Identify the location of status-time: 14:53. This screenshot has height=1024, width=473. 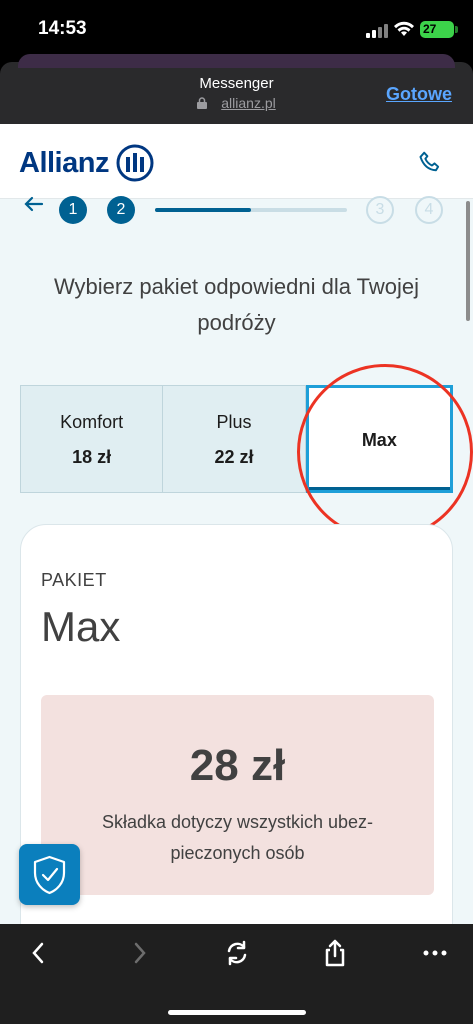
(62, 28).